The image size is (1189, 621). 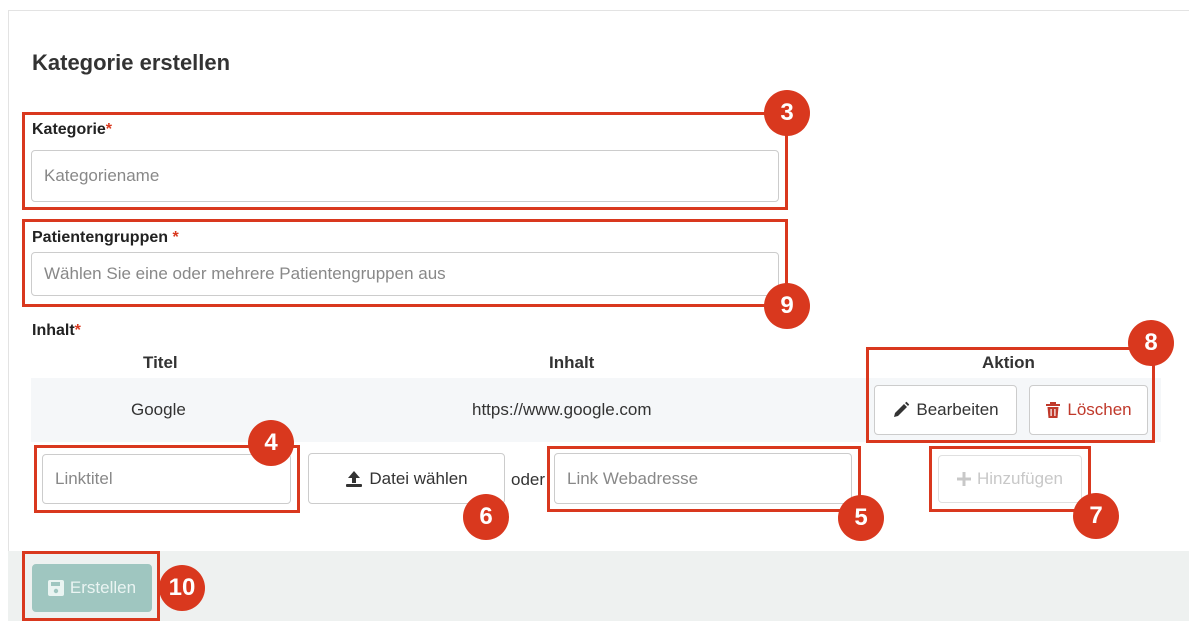 I want to click on column-header-titel: Titel, so click(x=160, y=362).